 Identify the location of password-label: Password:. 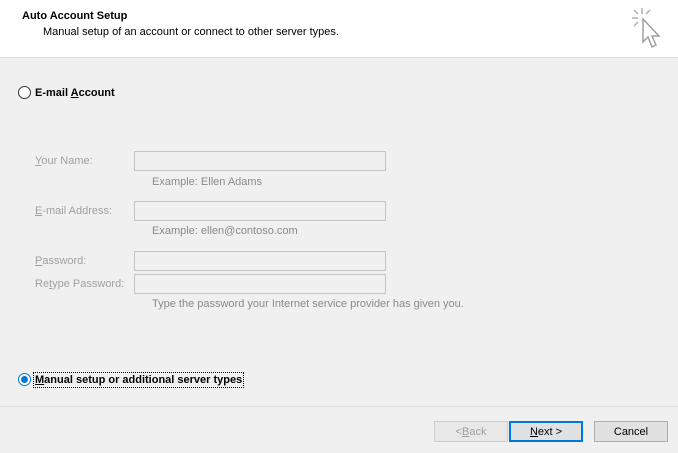
(61, 261).